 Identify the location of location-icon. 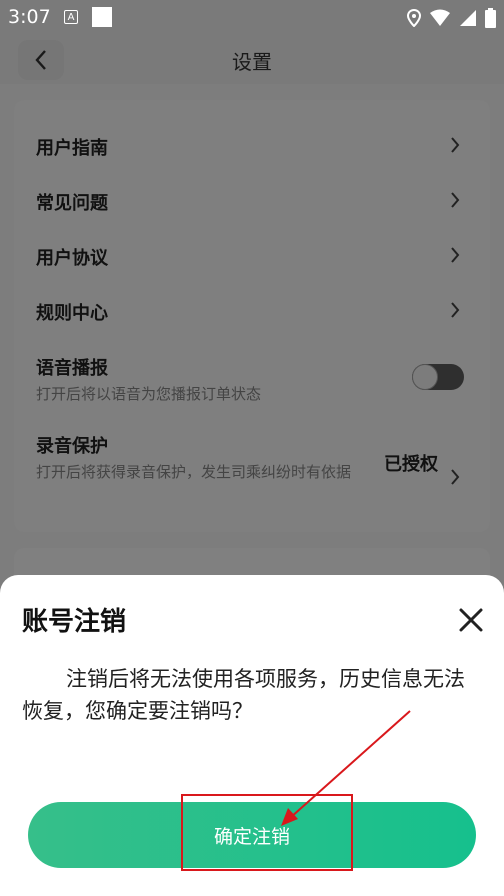
(414, 18).